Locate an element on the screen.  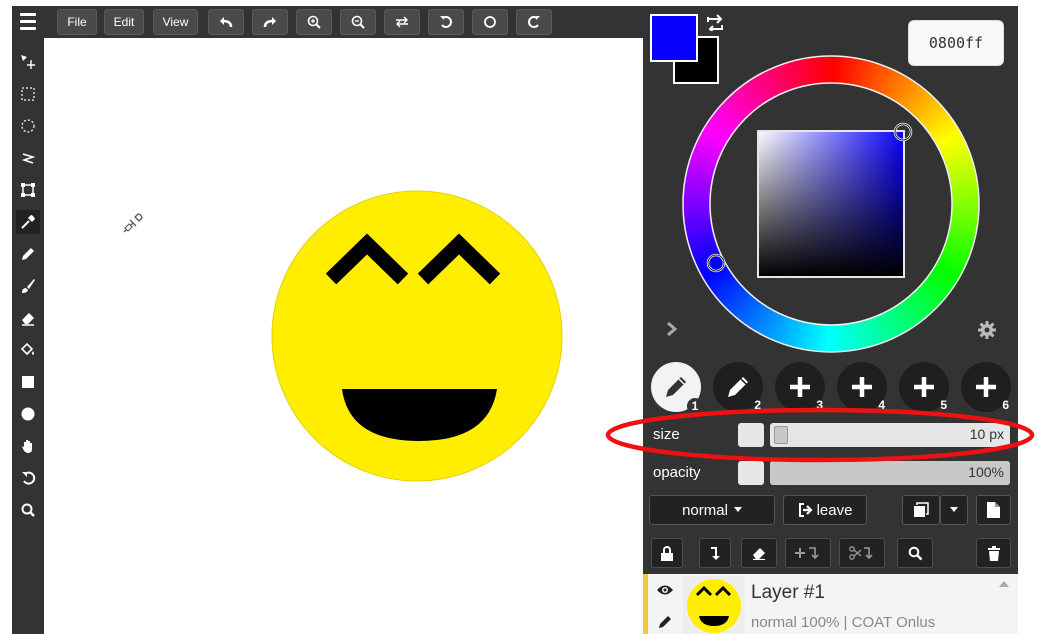
rectangle-tool is located at coordinates (28, 382).